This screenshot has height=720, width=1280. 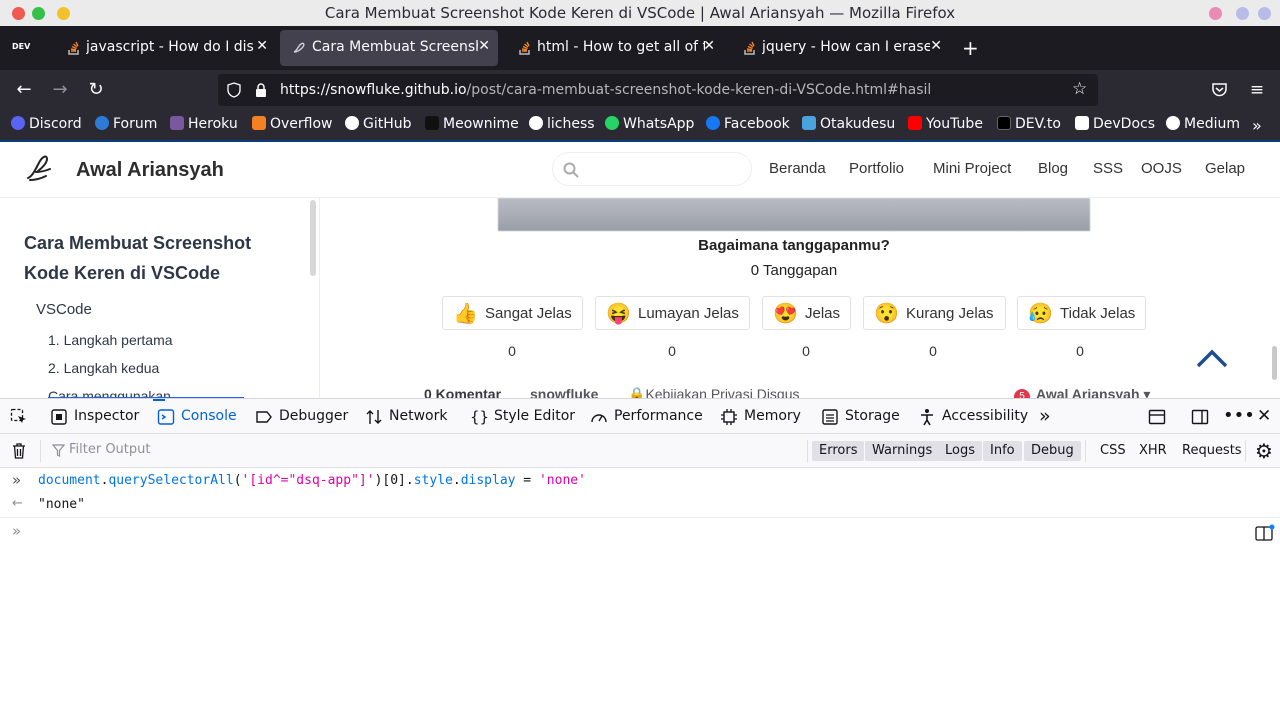 What do you see at coordinates (794, 270) in the screenshot?
I see `reaction-count: 0 Tanggapan` at bounding box center [794, 270].